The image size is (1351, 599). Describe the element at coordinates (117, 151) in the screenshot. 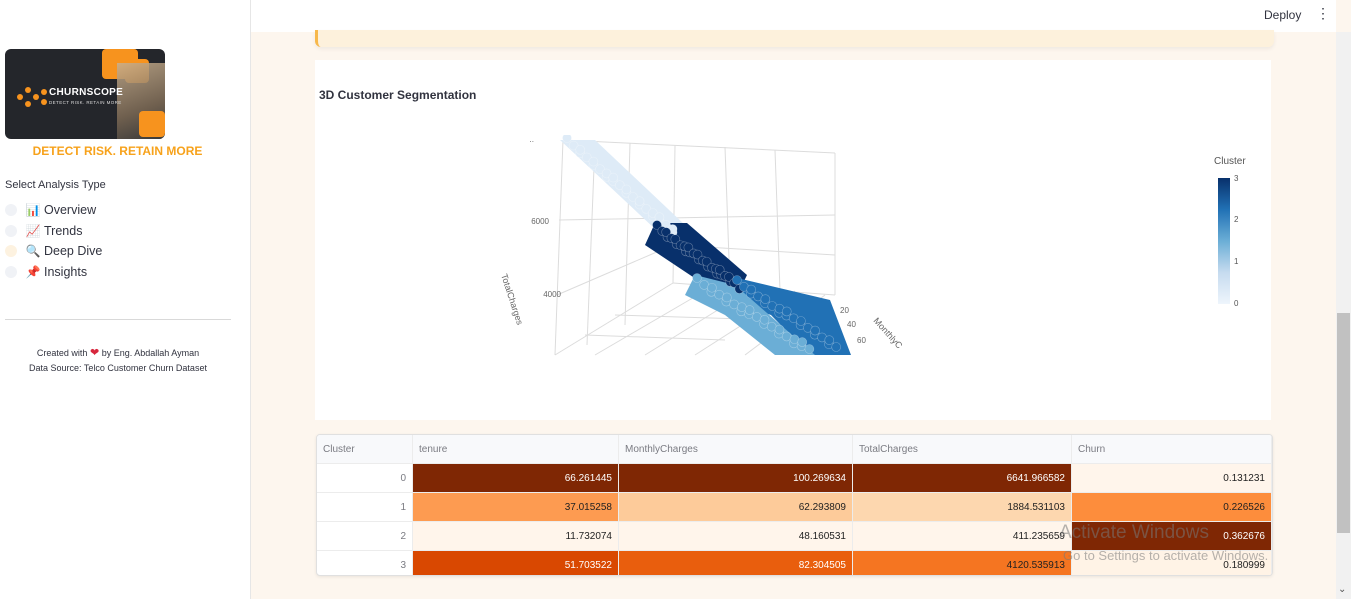

I see `tagline: DETECT RISK. RETAIN MORE` at that location.